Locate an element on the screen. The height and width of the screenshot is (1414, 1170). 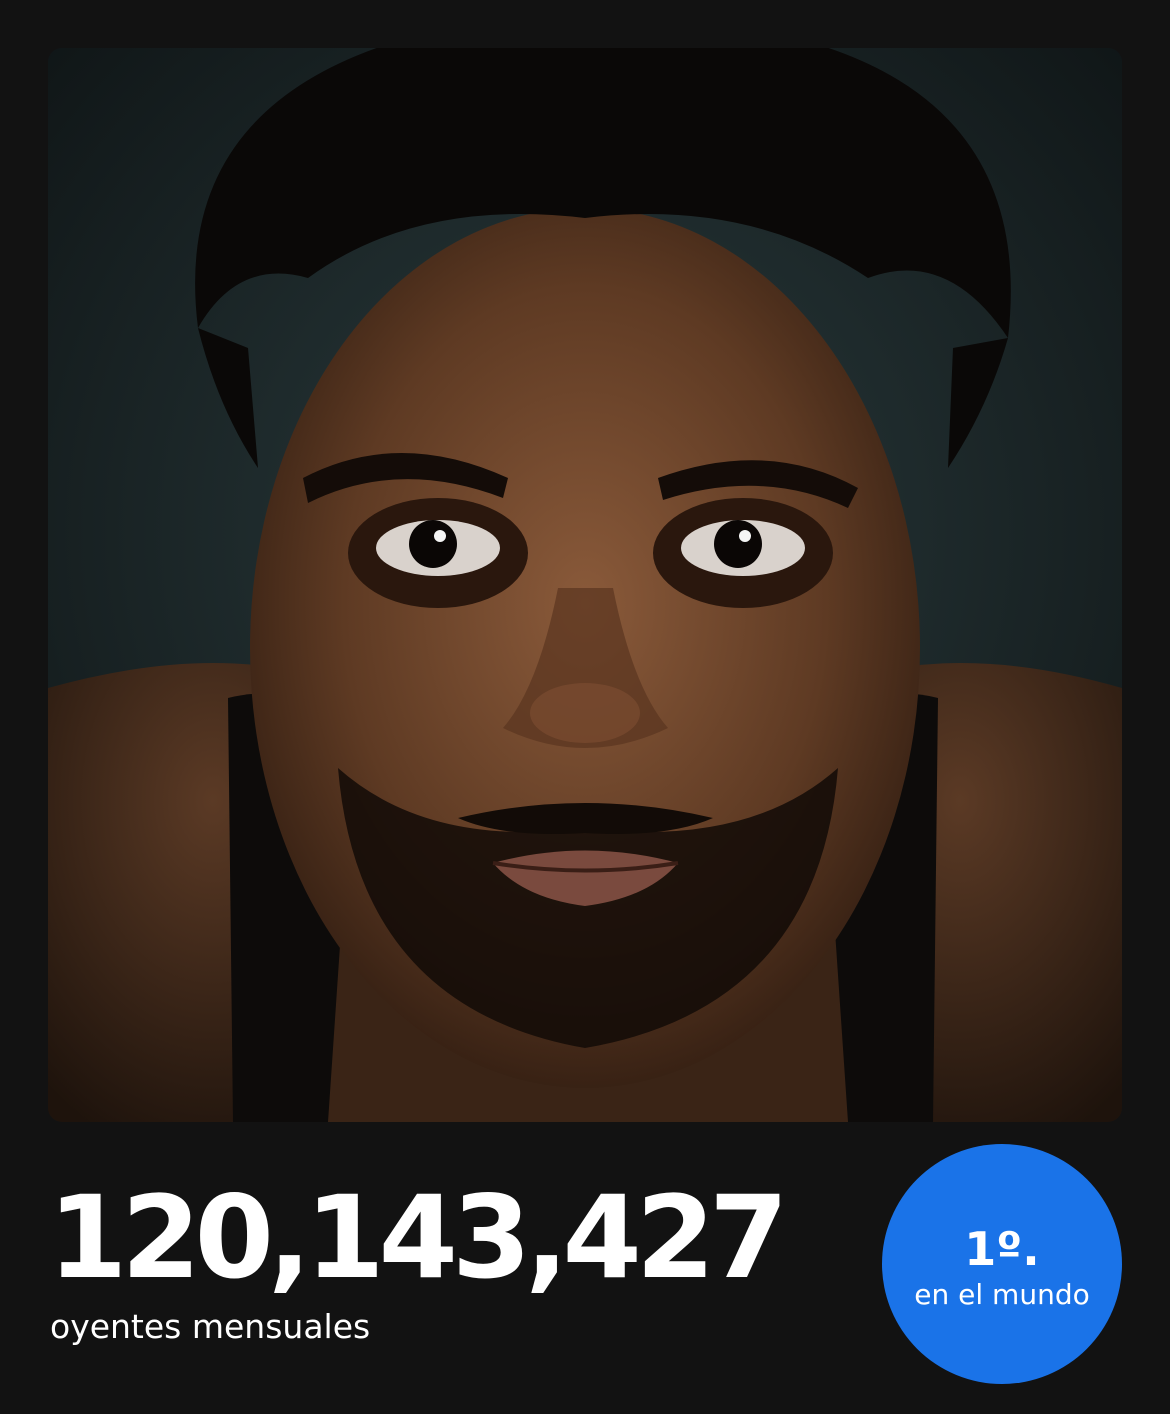
monthly-listeners-count: 120,143,427 is located at coordinates (418, 1237).